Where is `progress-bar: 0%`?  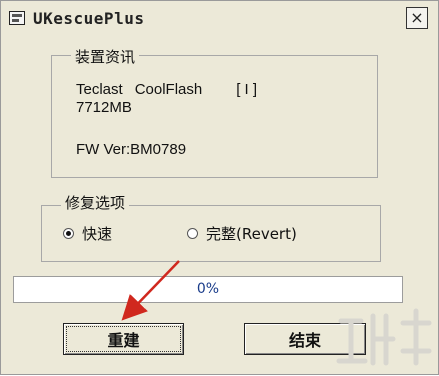 progress-bar: 0% is located at coordinates (208, 289).